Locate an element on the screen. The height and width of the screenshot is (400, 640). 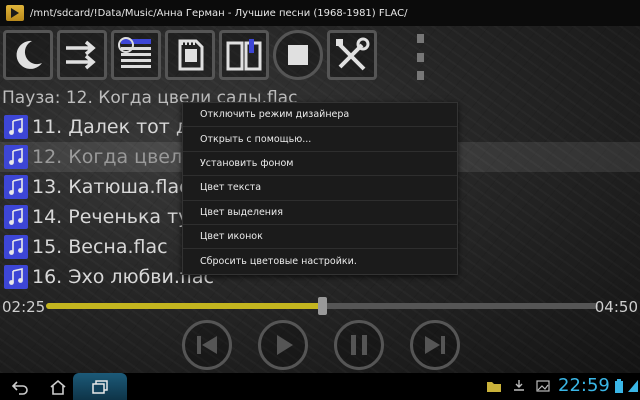
playback-controls is located at coordinates (320, 346).